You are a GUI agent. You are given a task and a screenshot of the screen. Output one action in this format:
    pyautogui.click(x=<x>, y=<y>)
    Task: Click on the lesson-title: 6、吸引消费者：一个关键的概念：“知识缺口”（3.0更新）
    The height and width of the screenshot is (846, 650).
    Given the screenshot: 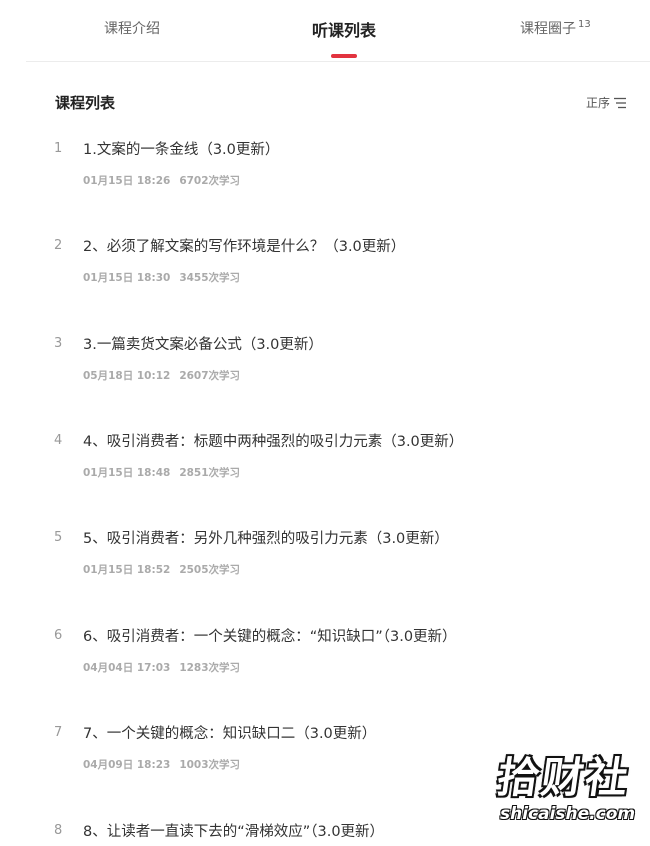 What is the action you would take?
    pyautogui.click(x=270, y=637)
    